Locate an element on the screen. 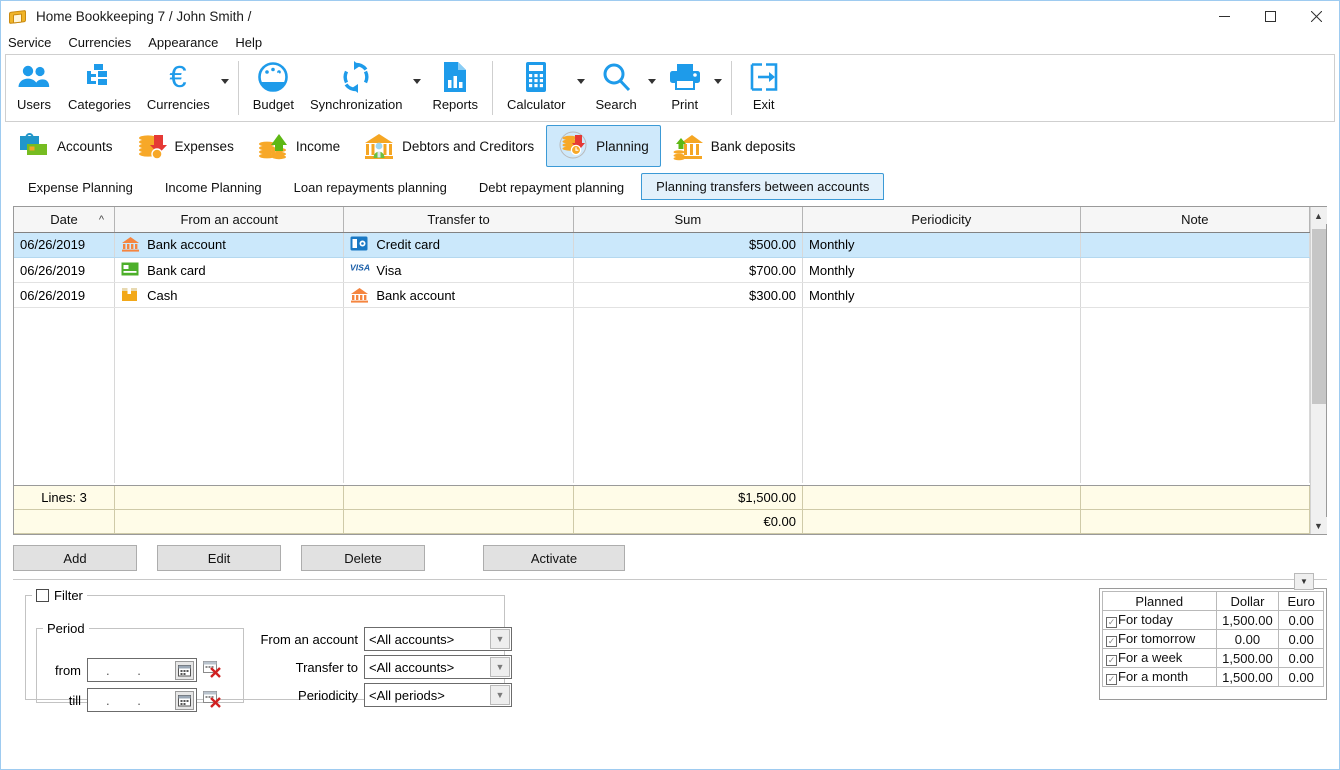 This screenshot has height=770, width=1340. sidebar-item-accounts: Accounts is located at coordinates (66, 146).